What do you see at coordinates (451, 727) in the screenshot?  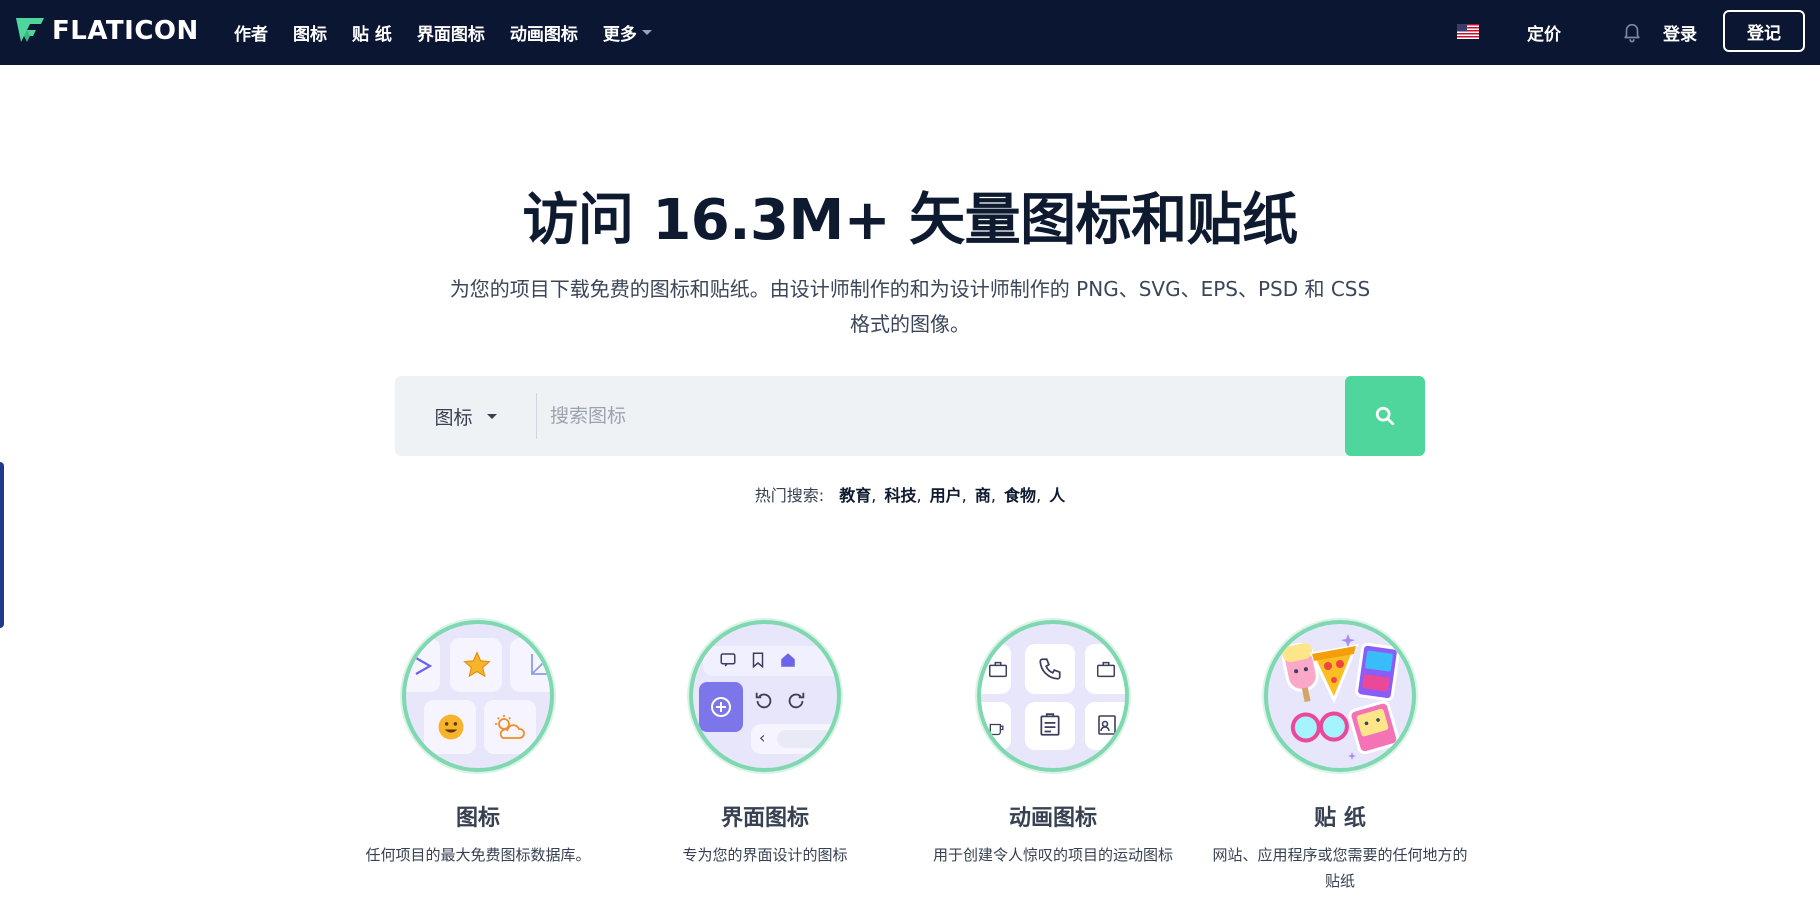 I see `smiley-icon` at bounding box center [451, 727].